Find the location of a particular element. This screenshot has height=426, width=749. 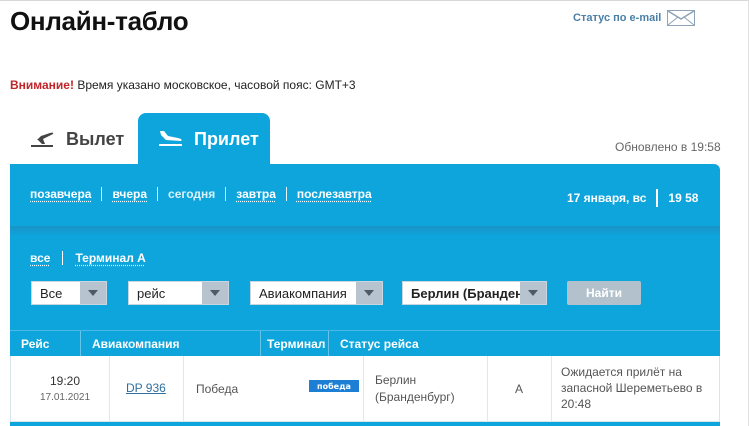

current-datetime: 17 января, вс 19 58 is located at coordinates (632, 198).